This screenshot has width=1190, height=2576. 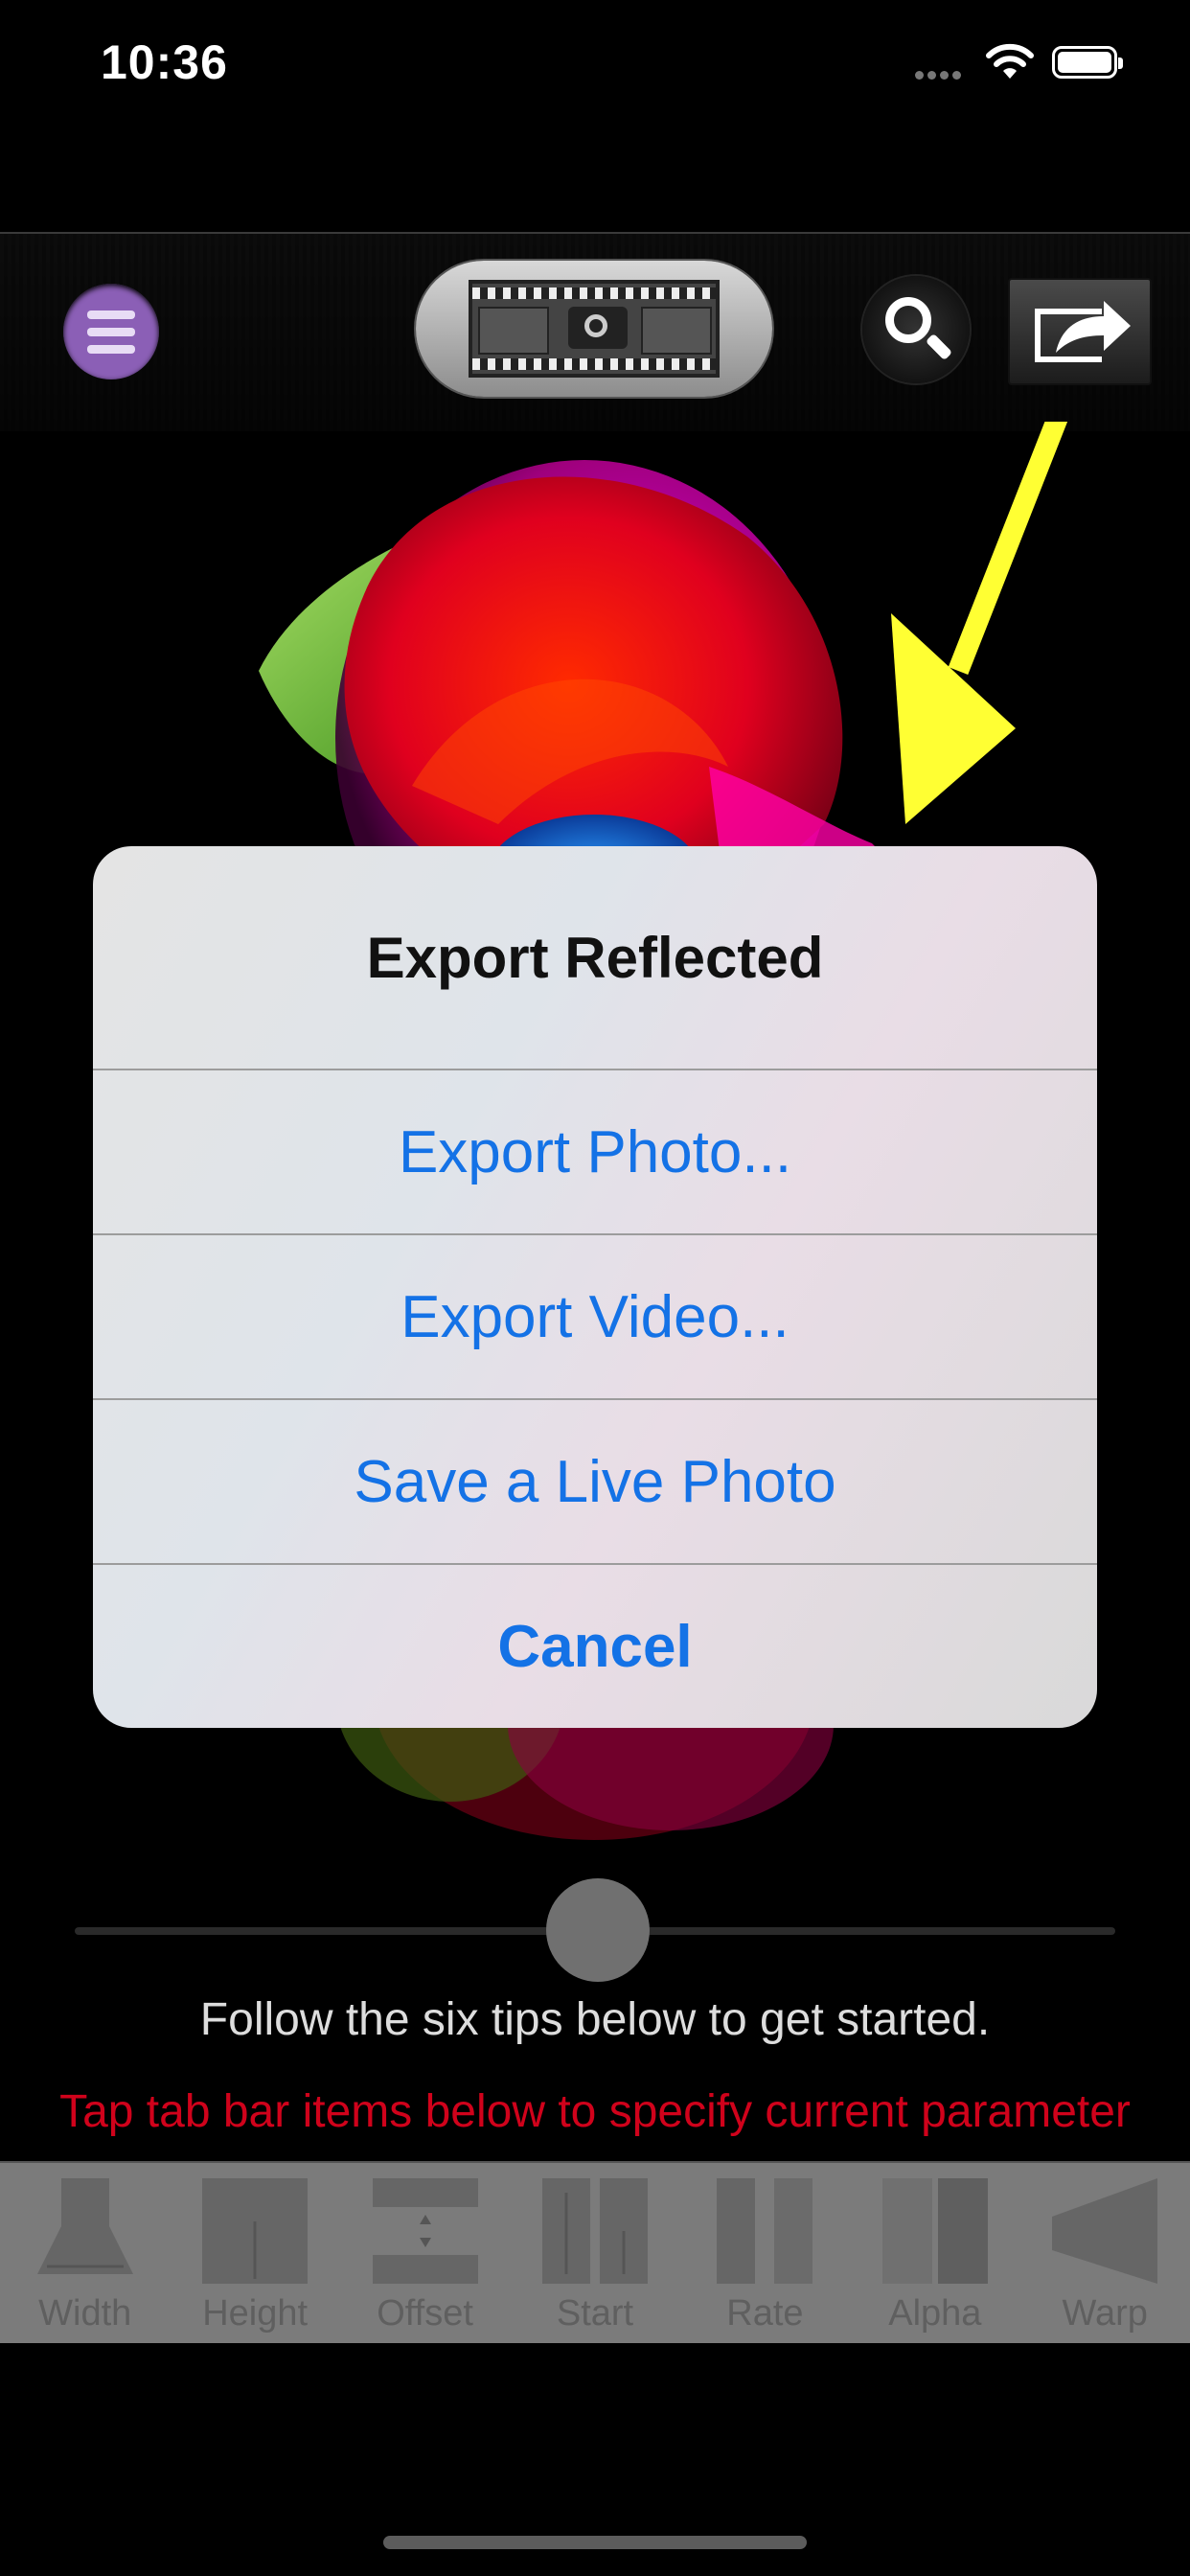 What do you see at coordinates (595, 1480) in the screenshot?
I see `save-live-photo-button: Save a Live Photo` at bounding box center [595, 1480].